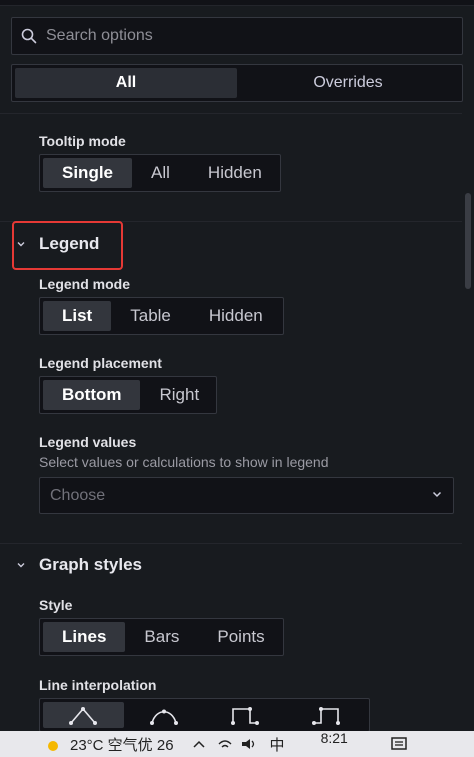  Describe the element at coordinates (236, 316) in the screenshot. I see `legend-mode-hidden: Hidden` at that location.